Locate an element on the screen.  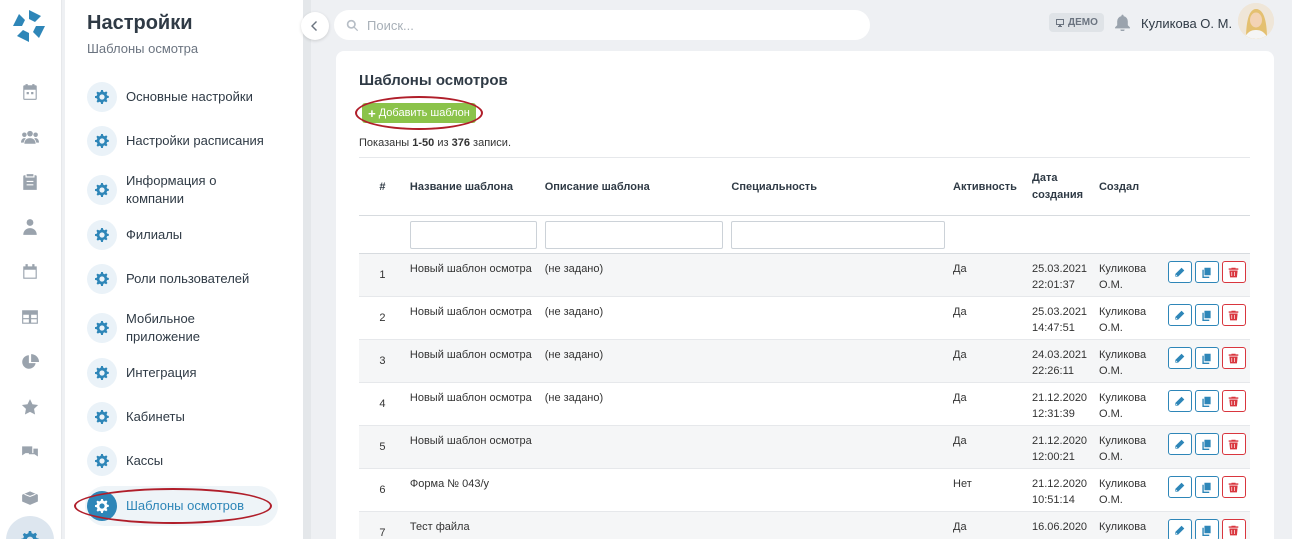
sidebar-item-branches: Филиалы is located at coordinates (187, 235).